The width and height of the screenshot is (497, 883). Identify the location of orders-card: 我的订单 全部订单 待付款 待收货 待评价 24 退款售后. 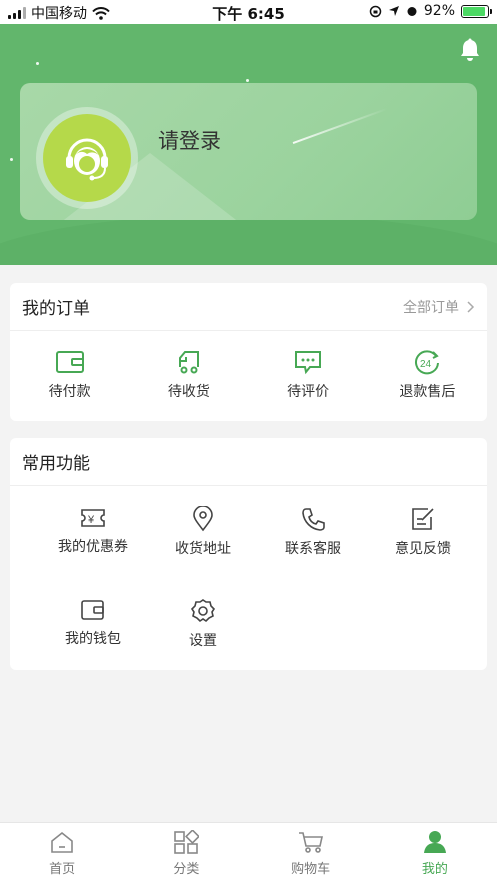
(248, 352).